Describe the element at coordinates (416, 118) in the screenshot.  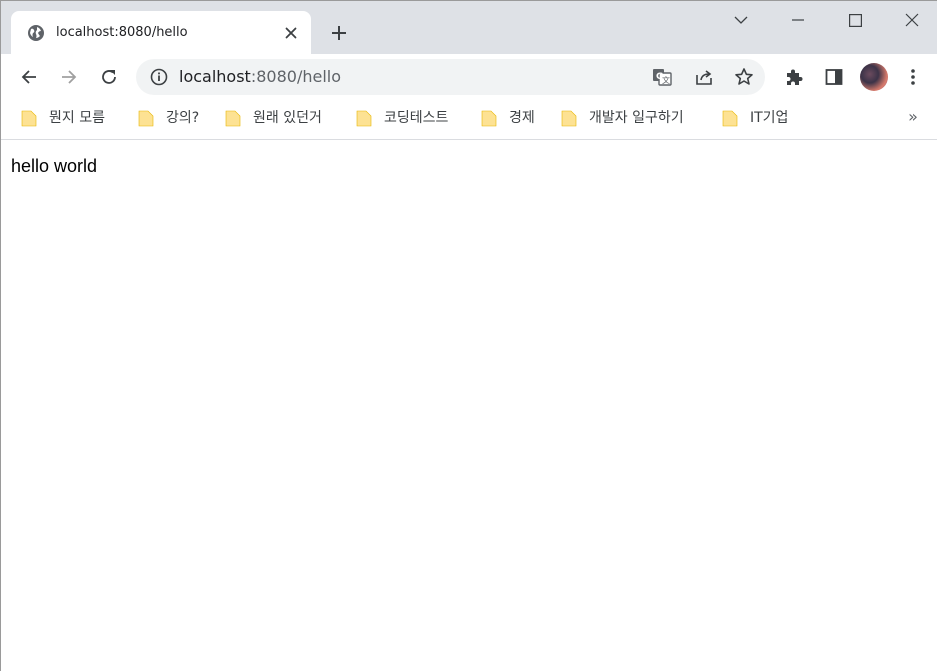
I see `bookmark-label: 코딩테스트` at that location.